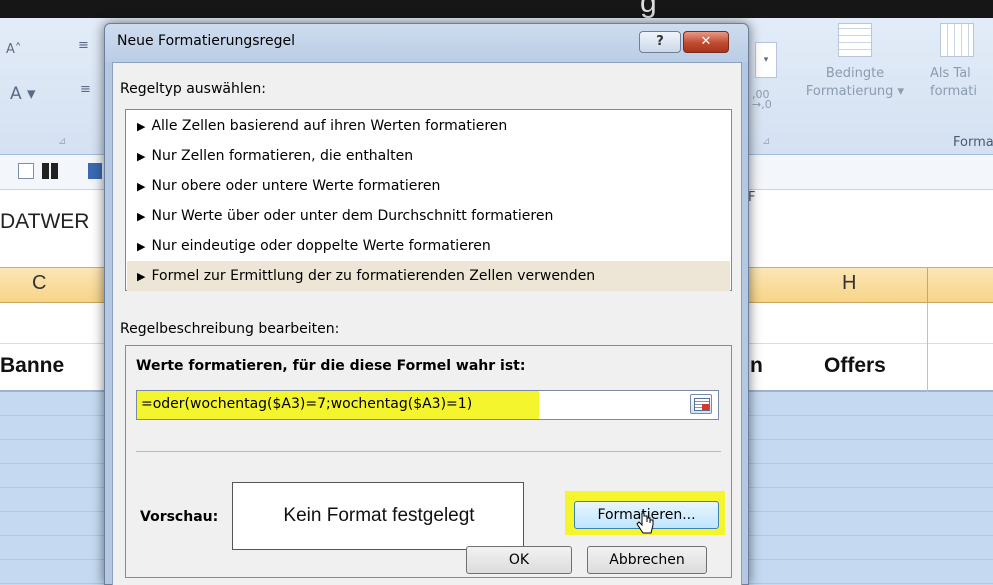 This screenshot has height=585, width=993. I want to click on cell-g-partial: n, so click(756, 366).